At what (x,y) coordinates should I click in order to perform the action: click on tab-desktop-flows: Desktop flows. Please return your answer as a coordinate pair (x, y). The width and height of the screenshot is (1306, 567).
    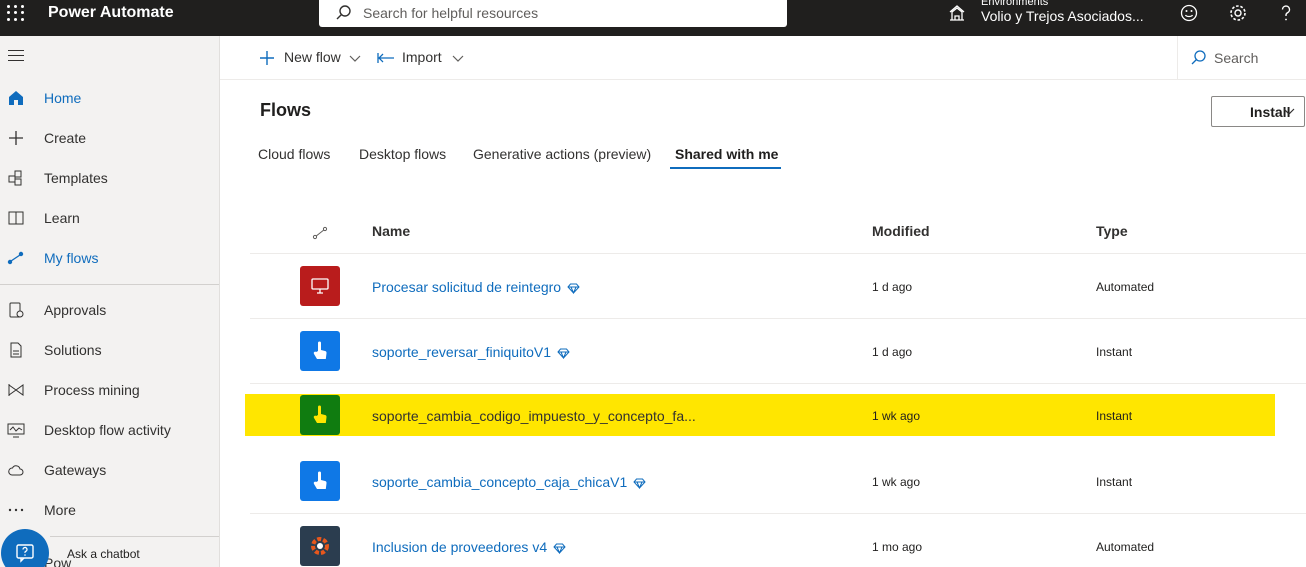
    Looking at the image, I should click on (402, 154).